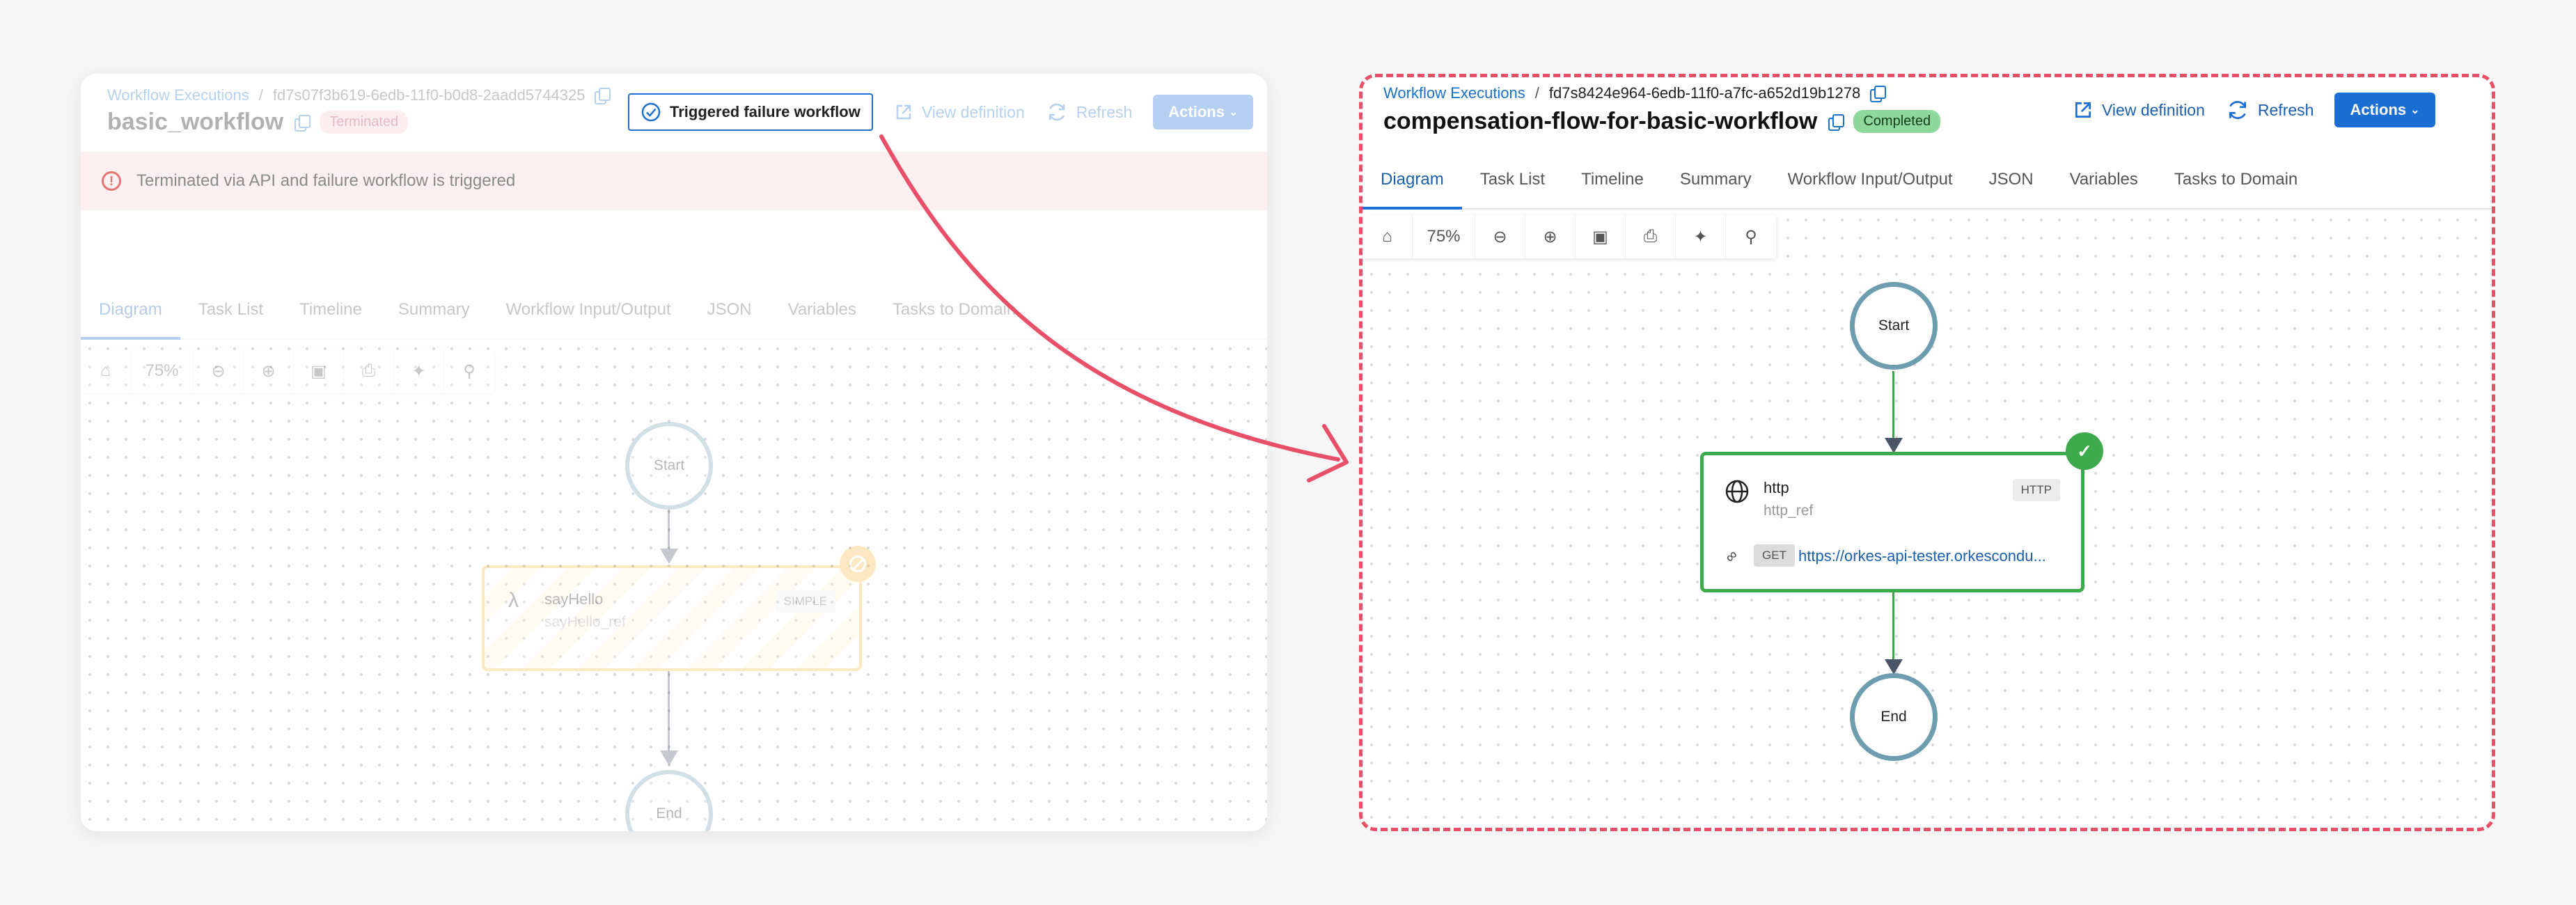 This screenshot has width=2576, height=905. Describe the element at coordinates (1114, 308) in the screenshot. I see `callout-arrow` at that location.